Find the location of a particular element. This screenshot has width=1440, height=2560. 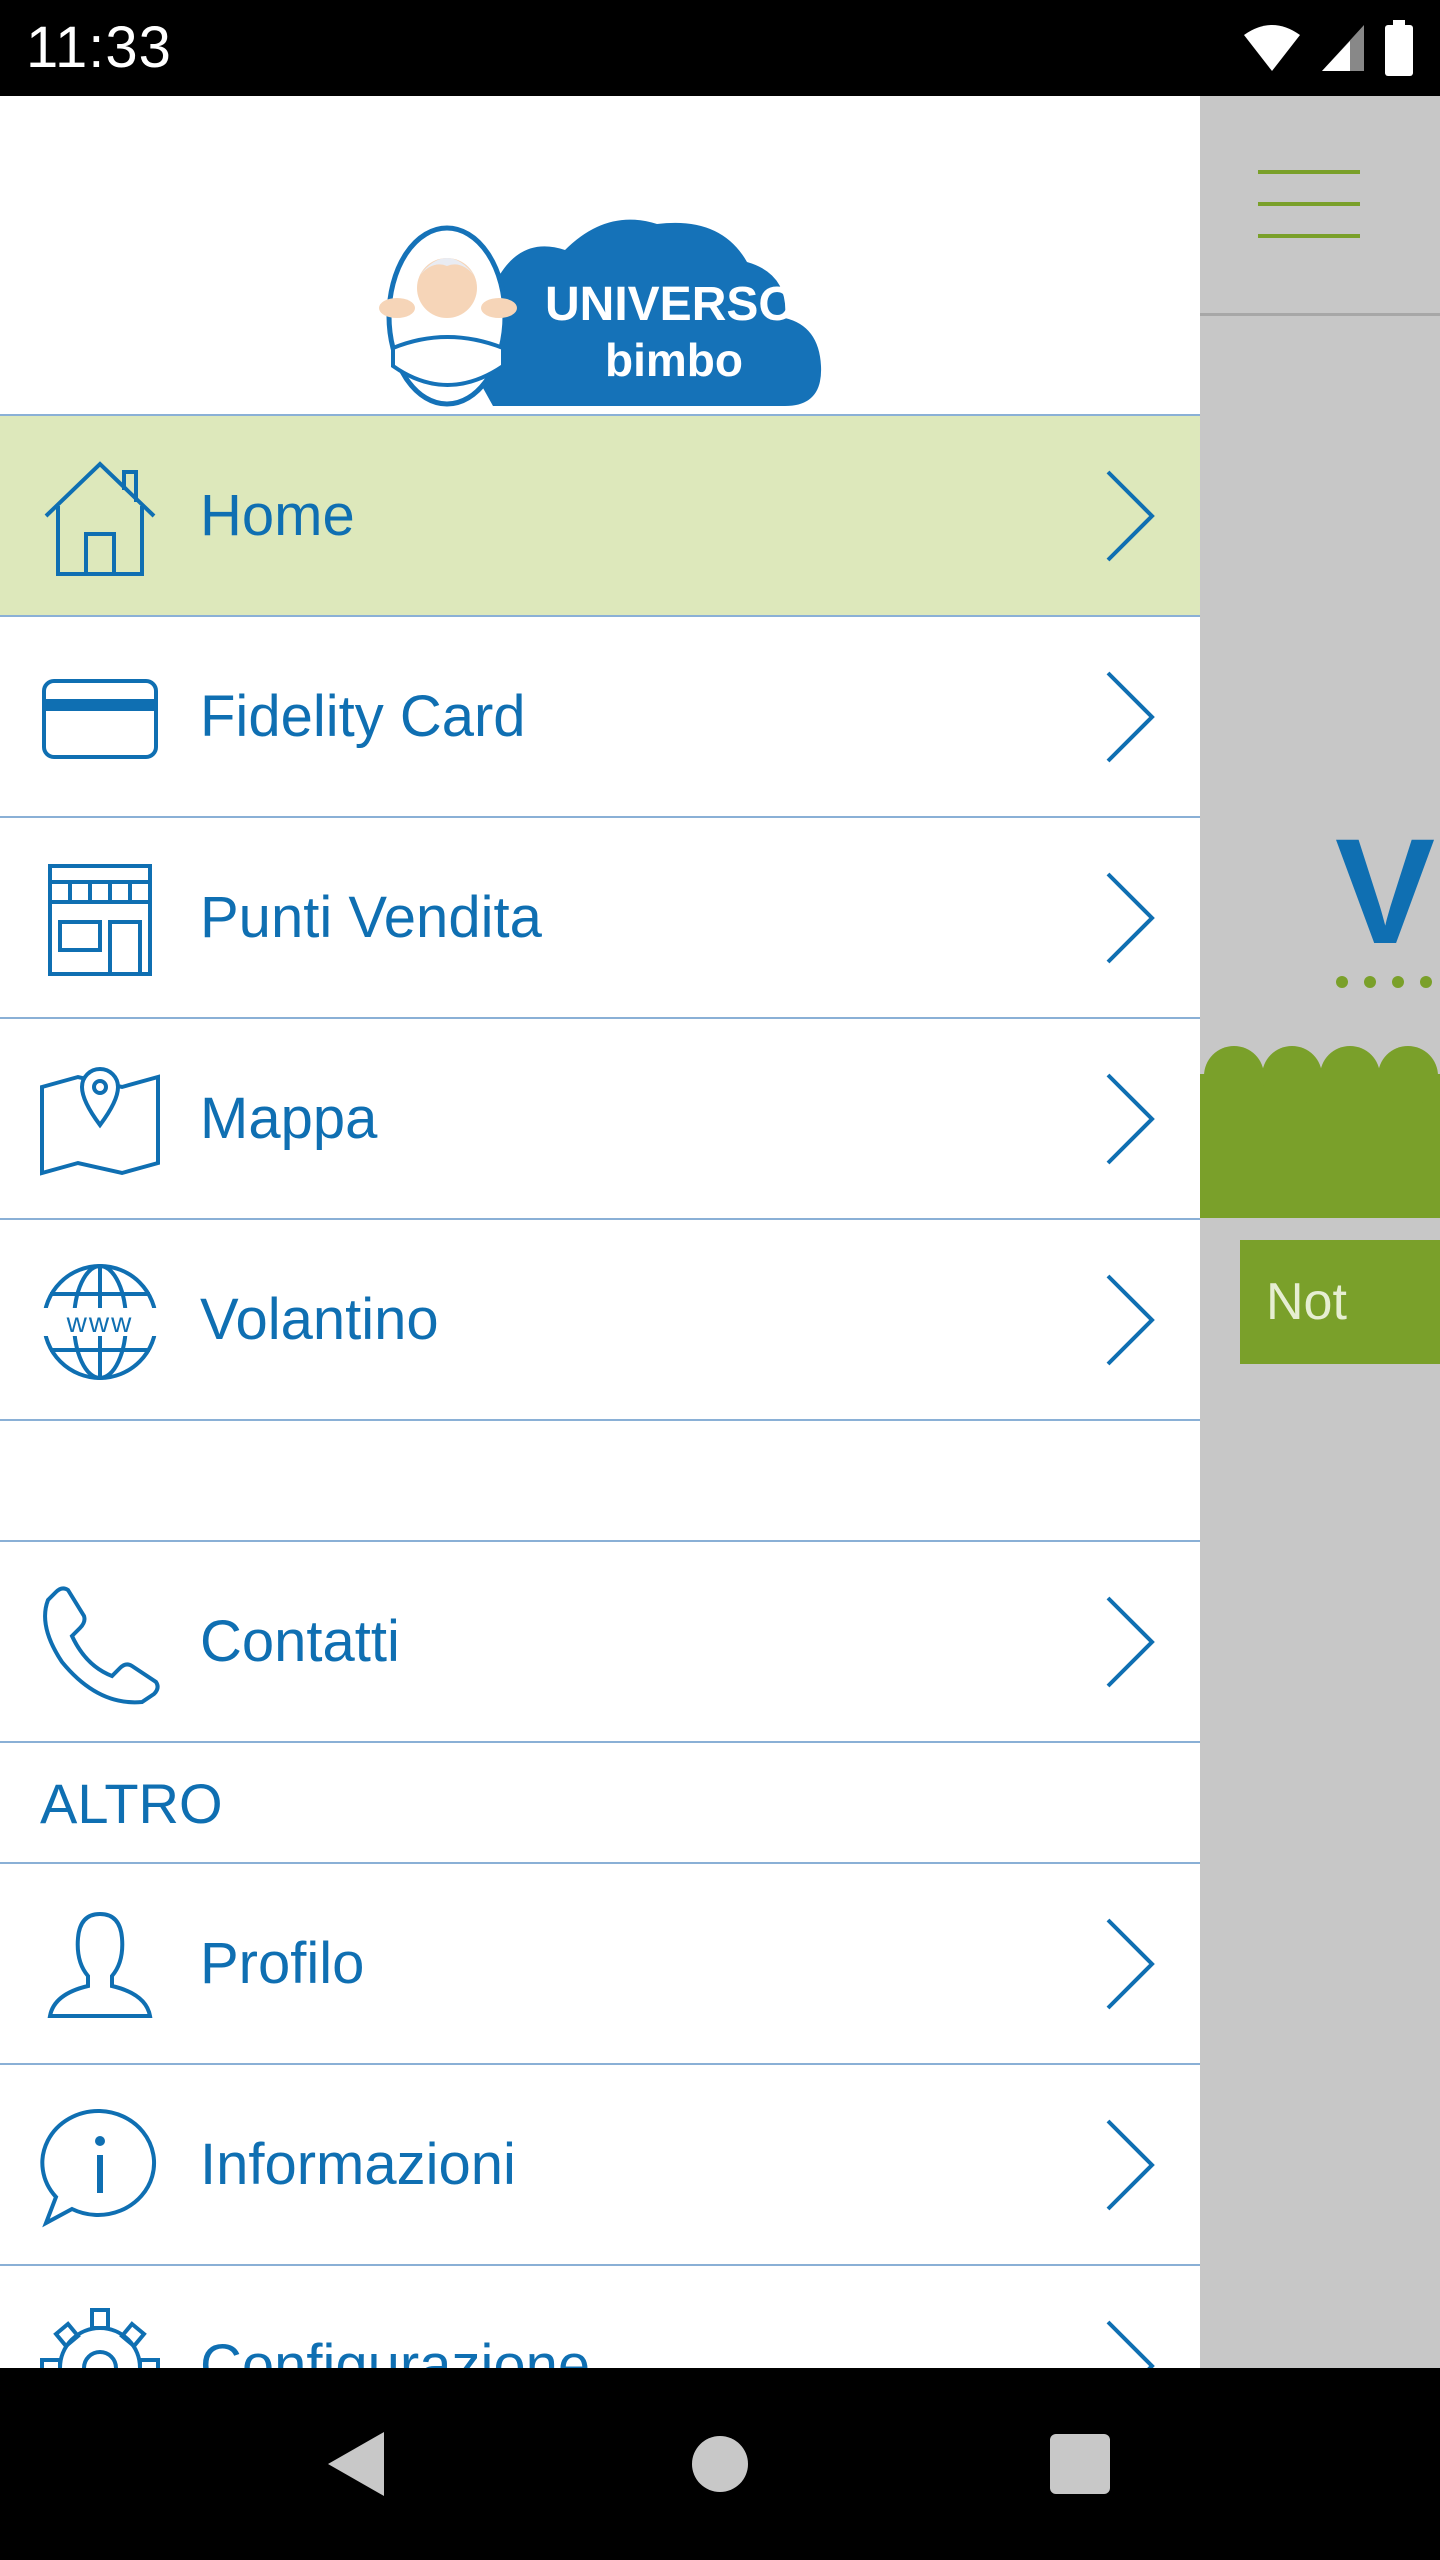

menu-item-label: Home is located at coordinates (277, 515).